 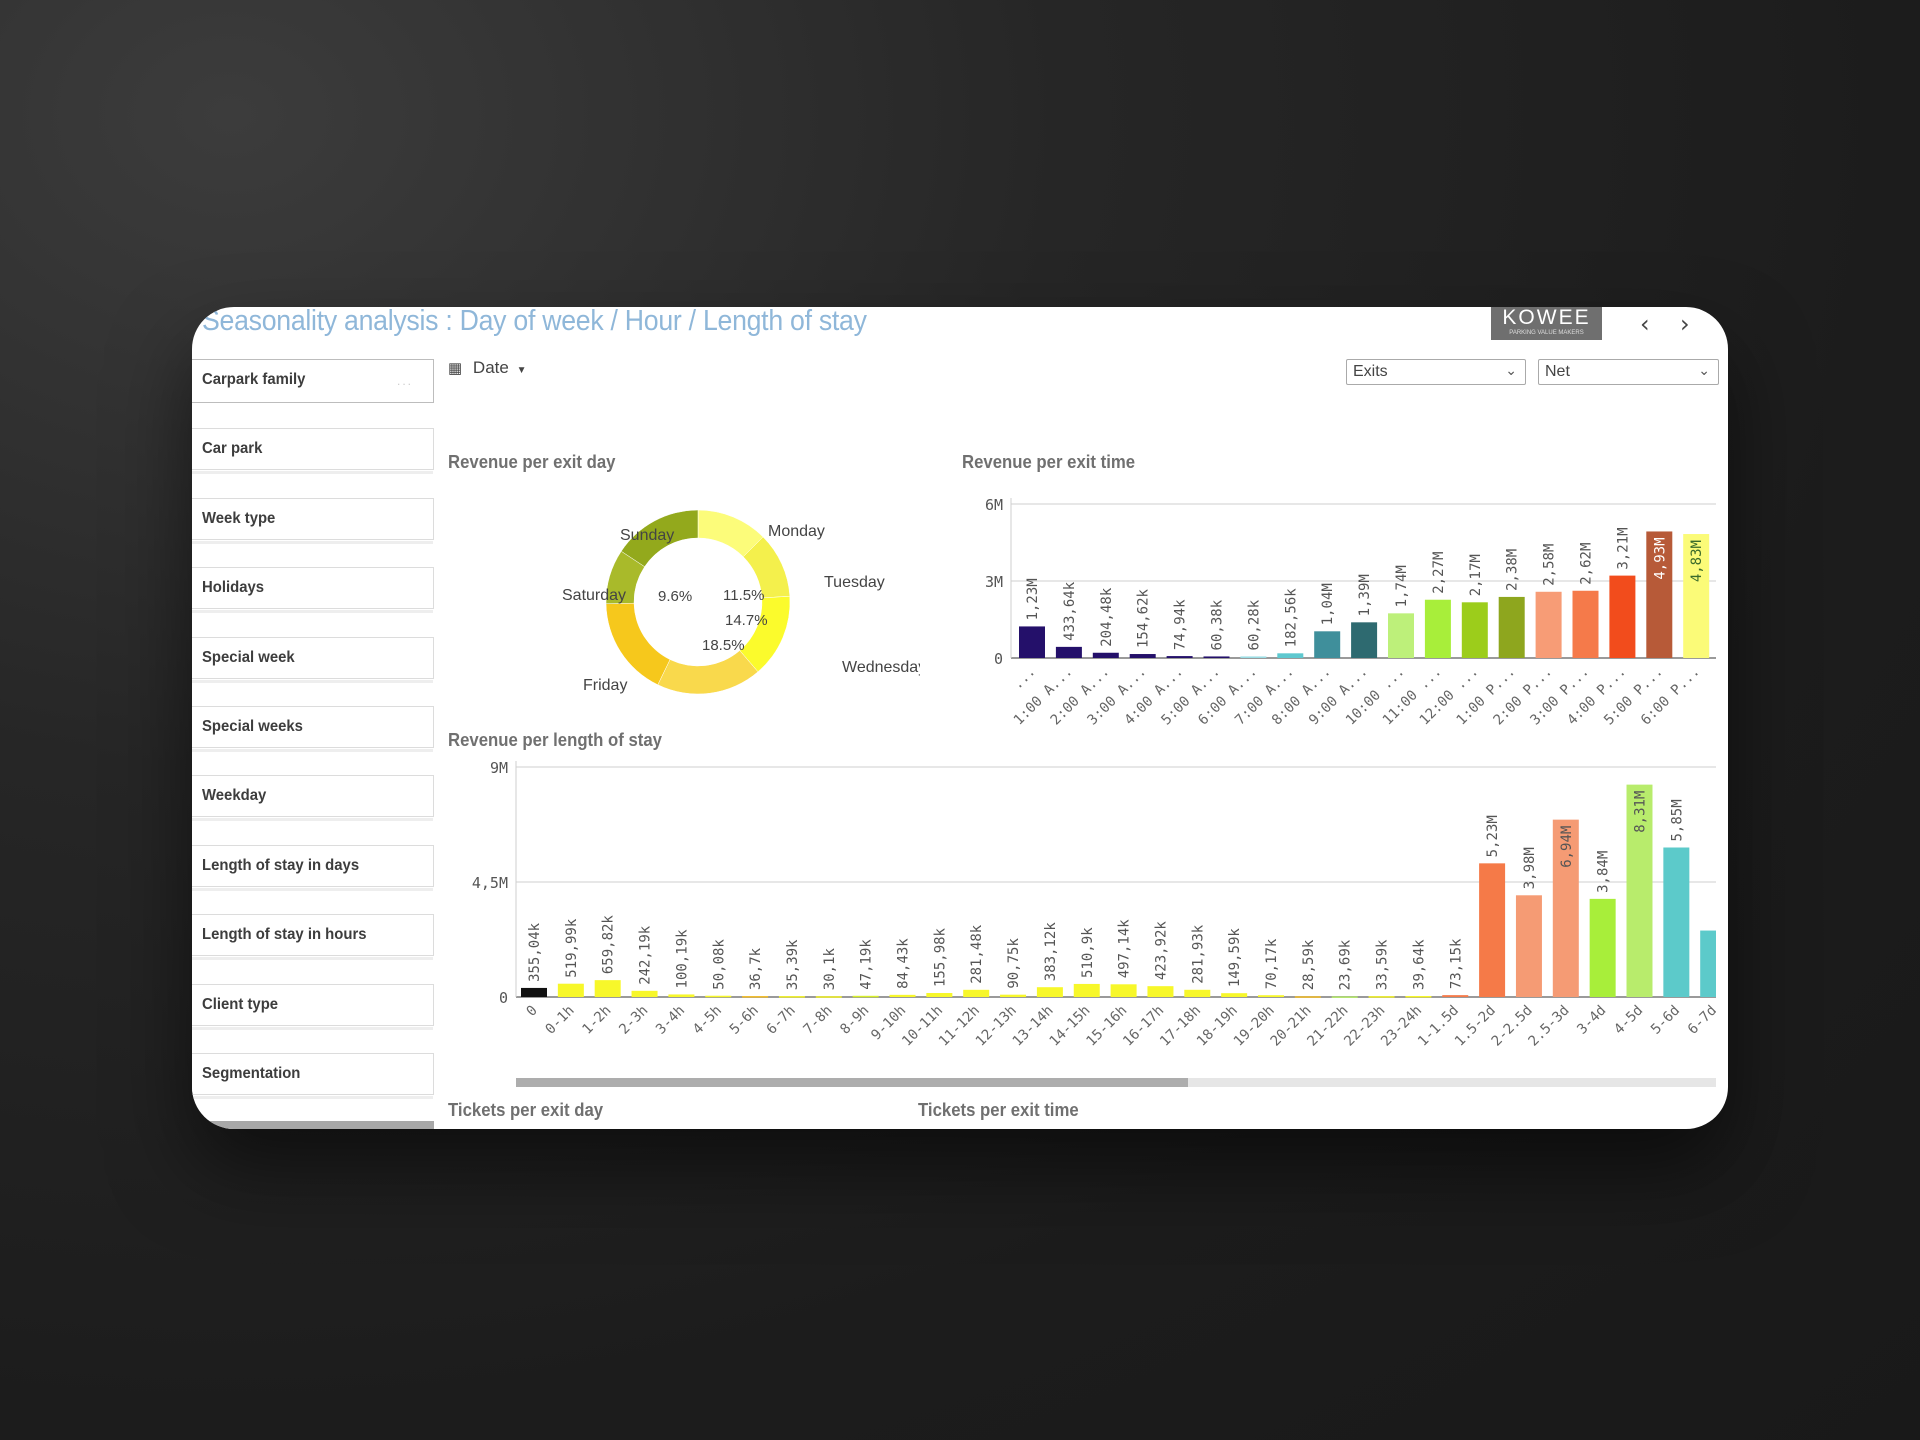 What do you see at coordinates (1546, 333) in the screenshot?
I see `logo-tagline: PARKING VALUE MAKERS` at bounding box center [1546, 333].